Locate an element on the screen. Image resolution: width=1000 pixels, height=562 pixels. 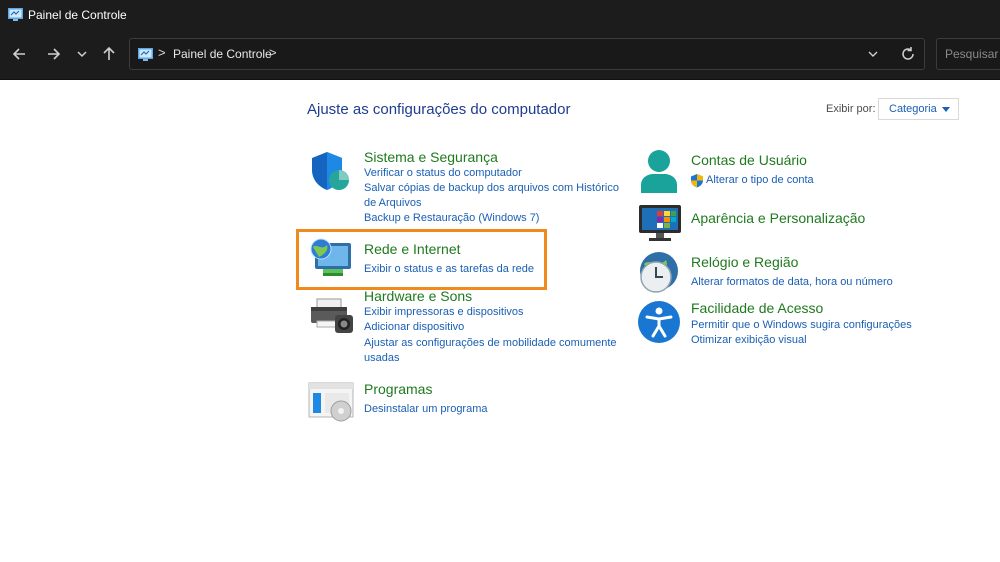
category-ease-of-access: Facilidade de Acesso is located at coordinates (757, 308).